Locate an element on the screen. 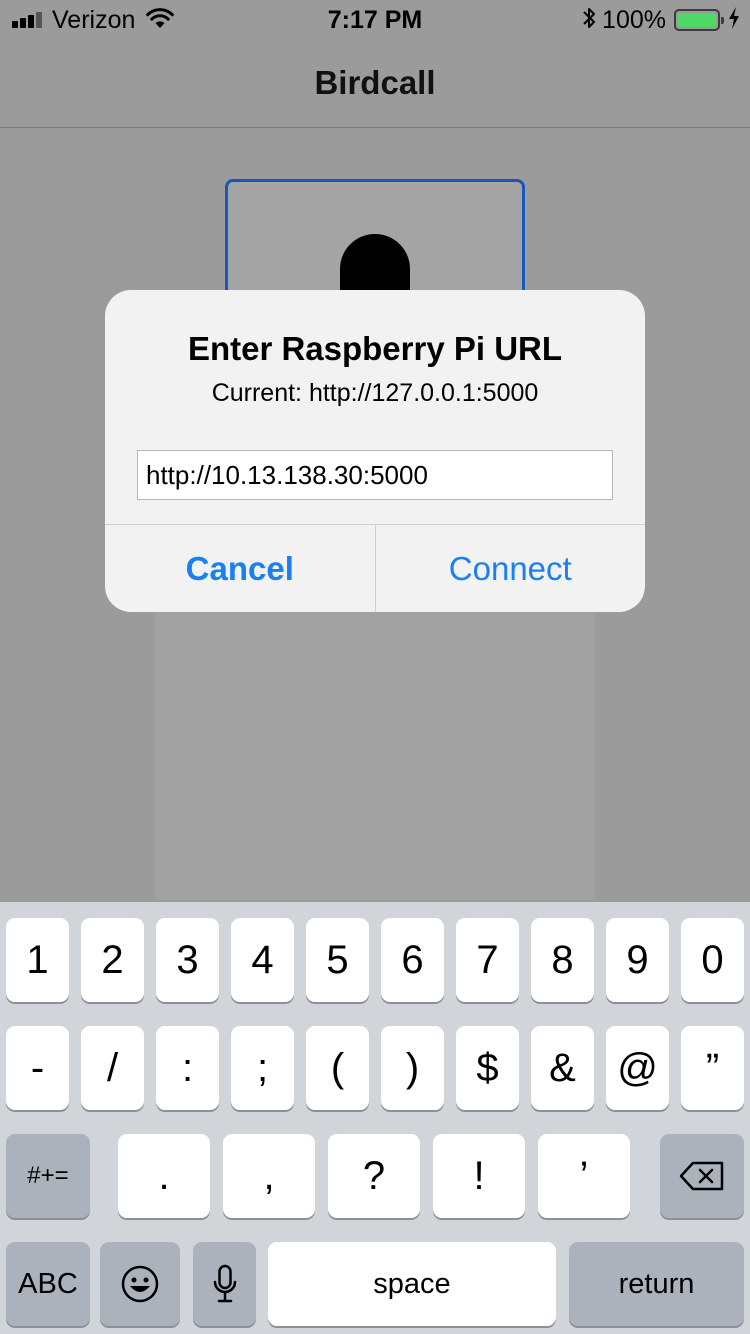 This screenshot has width=750, height=1334. url-input is located at coordinates (375, 475).